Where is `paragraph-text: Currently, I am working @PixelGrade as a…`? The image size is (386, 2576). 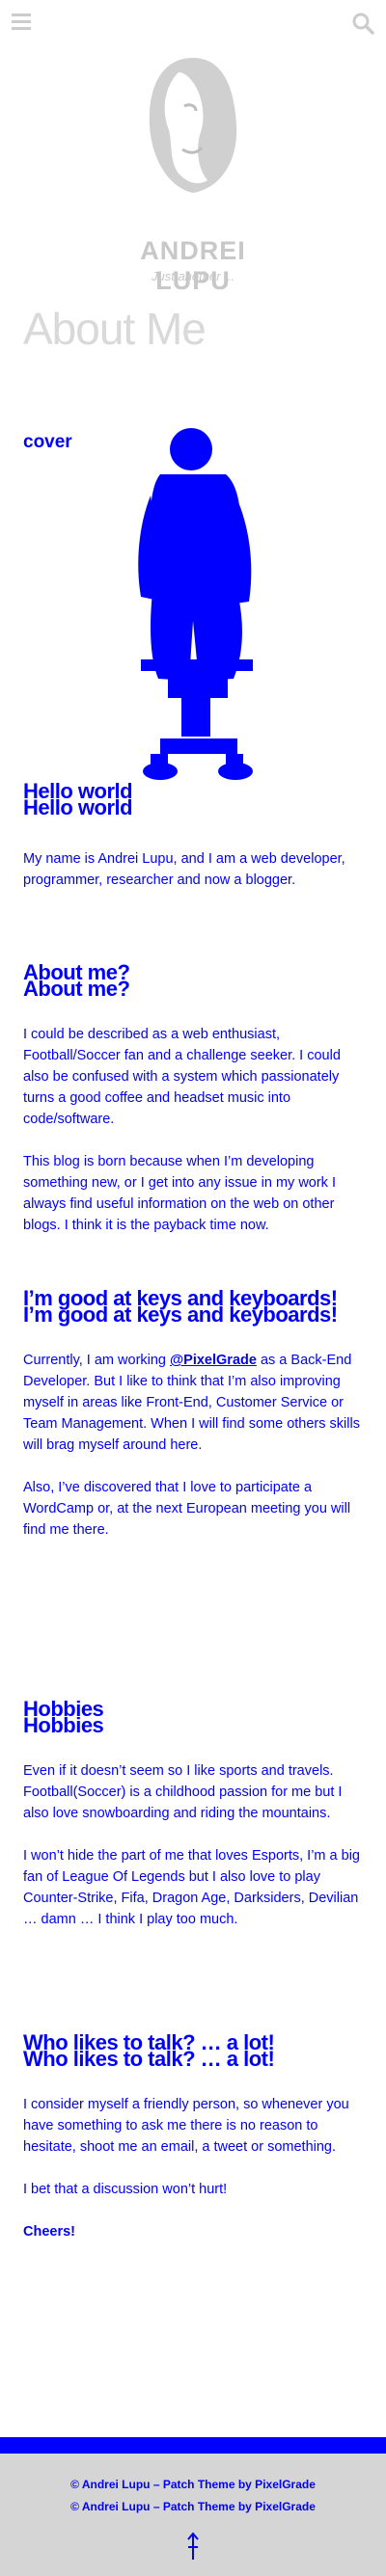 paragraph-text: Currently, I am working @PixelGrade as a… is located at coordinates (191, 1403).